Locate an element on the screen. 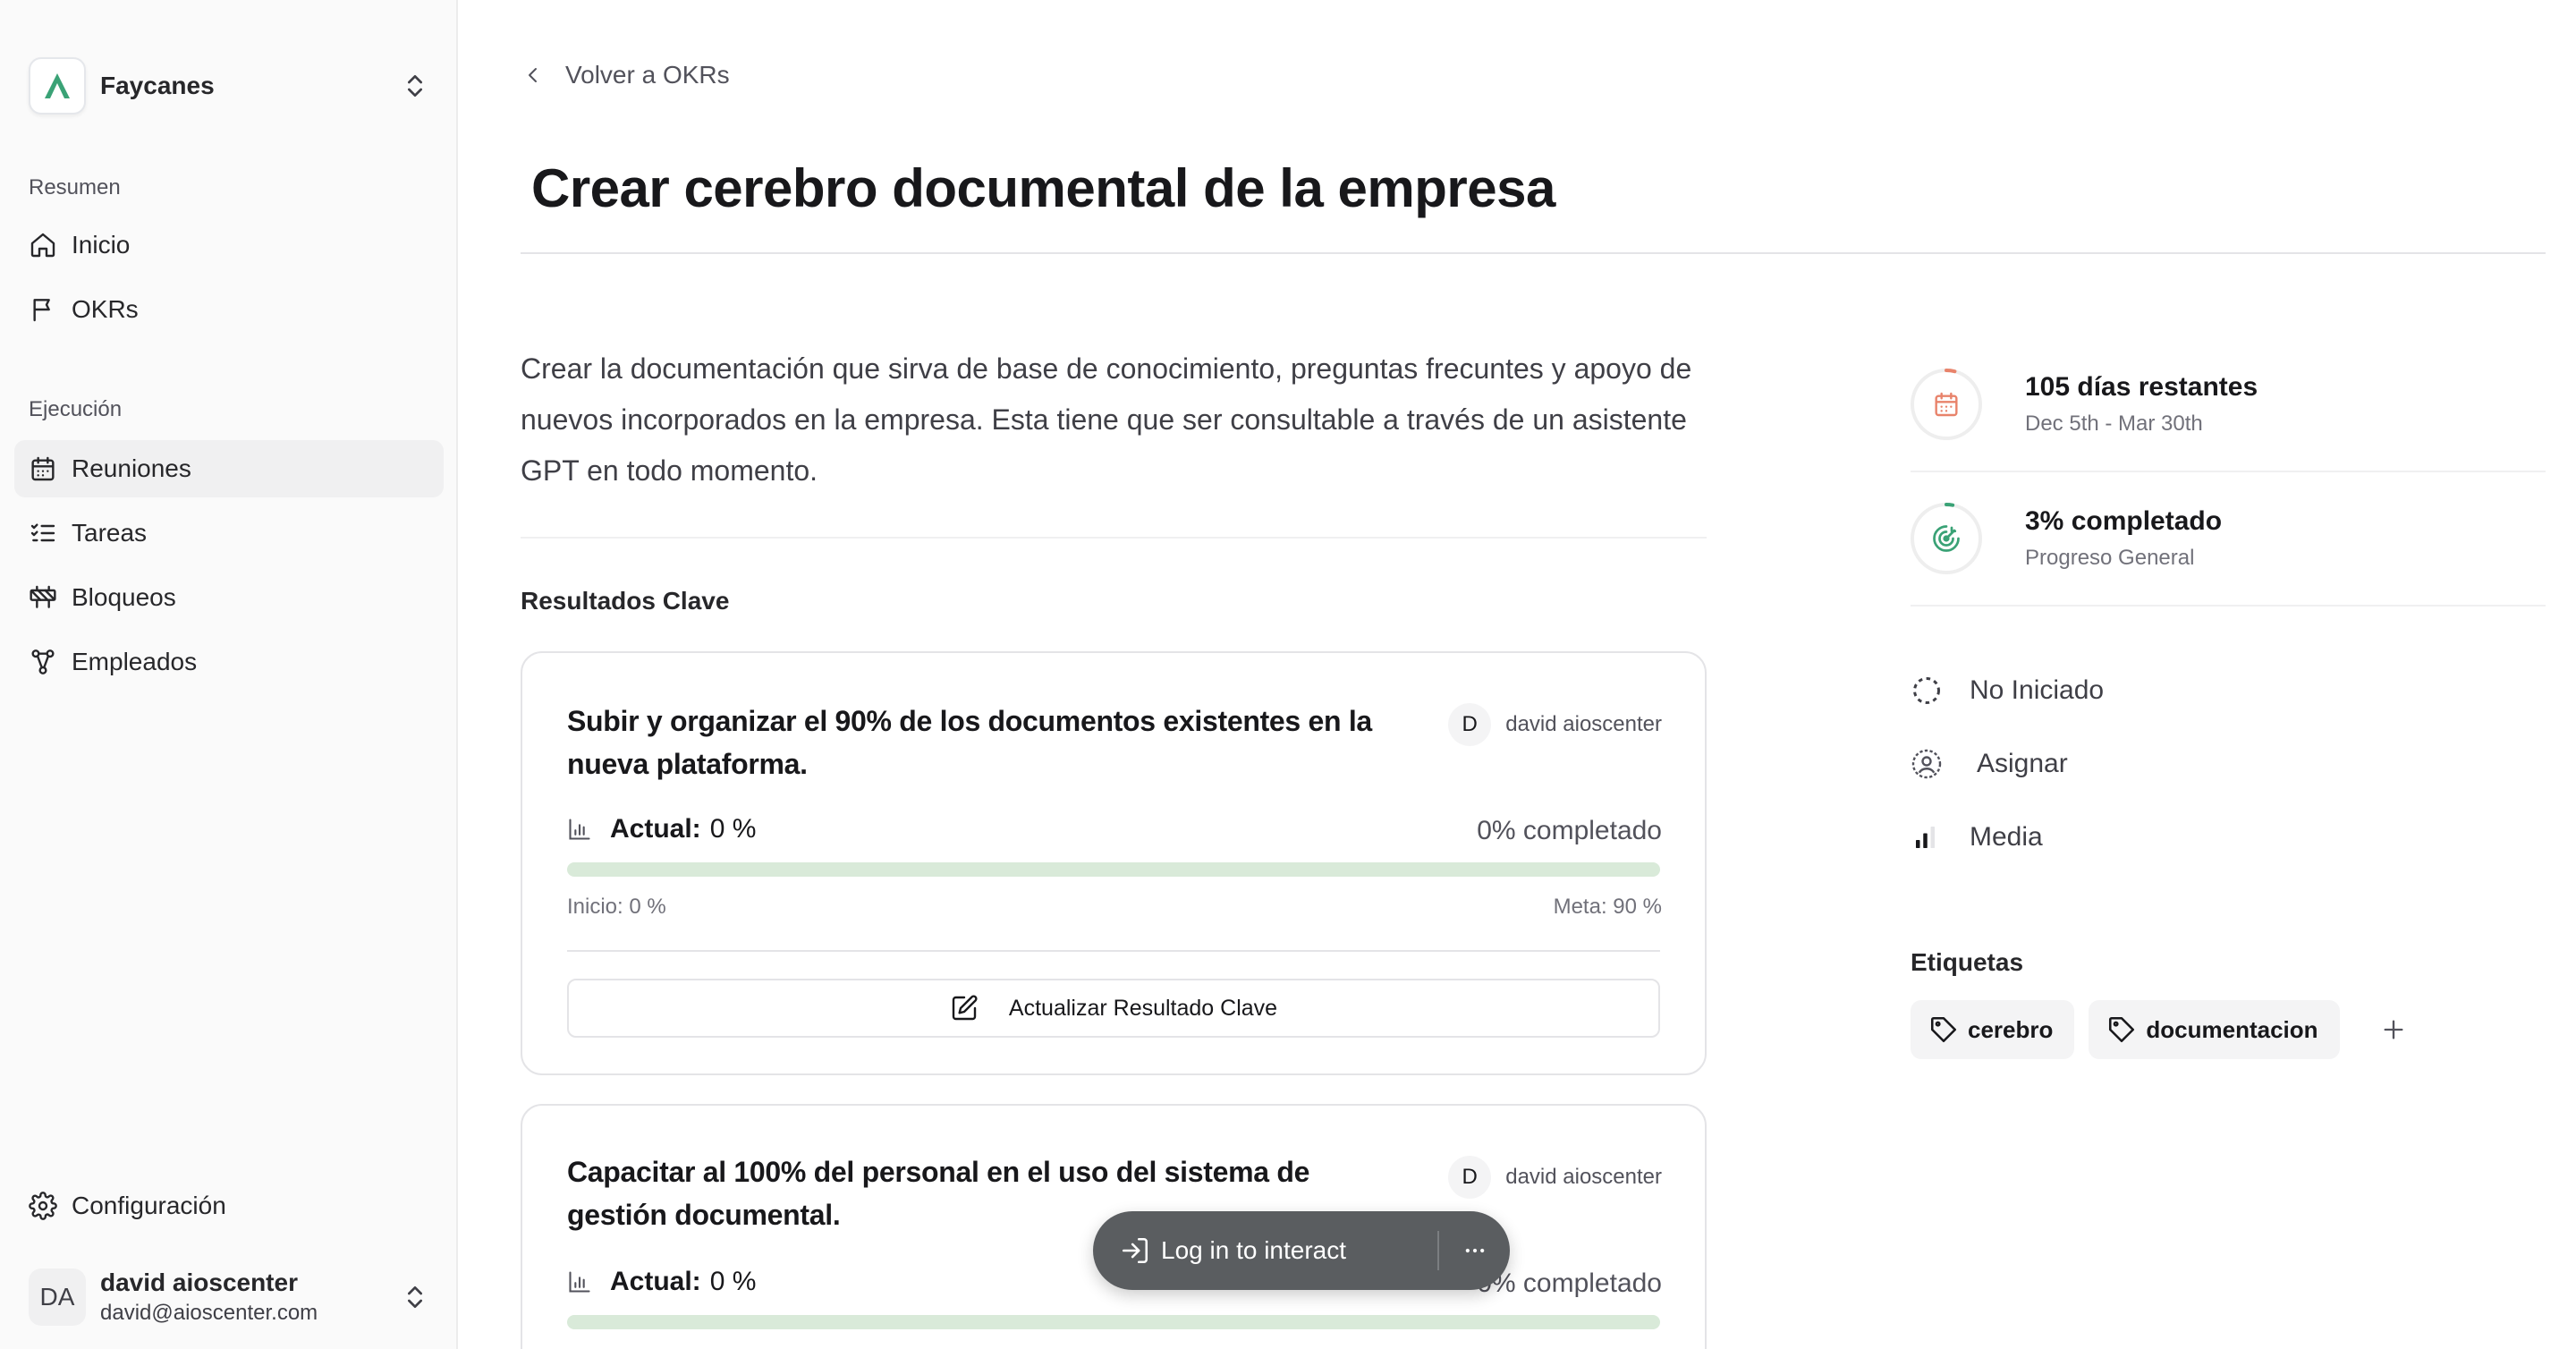 The width and height of the screenshot is (2576, 1349). back-to-okrs-link: Volver a OKRs is located at coordinates (626, 75).